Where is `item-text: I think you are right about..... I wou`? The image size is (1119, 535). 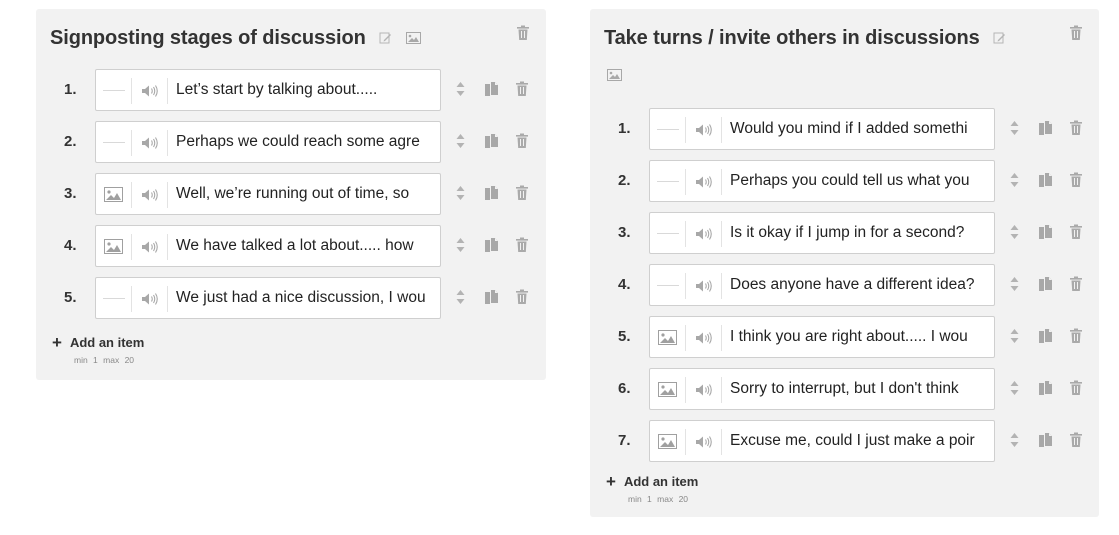 item-text: I think you are right about..... I wou is located at coordinates (860, 337).